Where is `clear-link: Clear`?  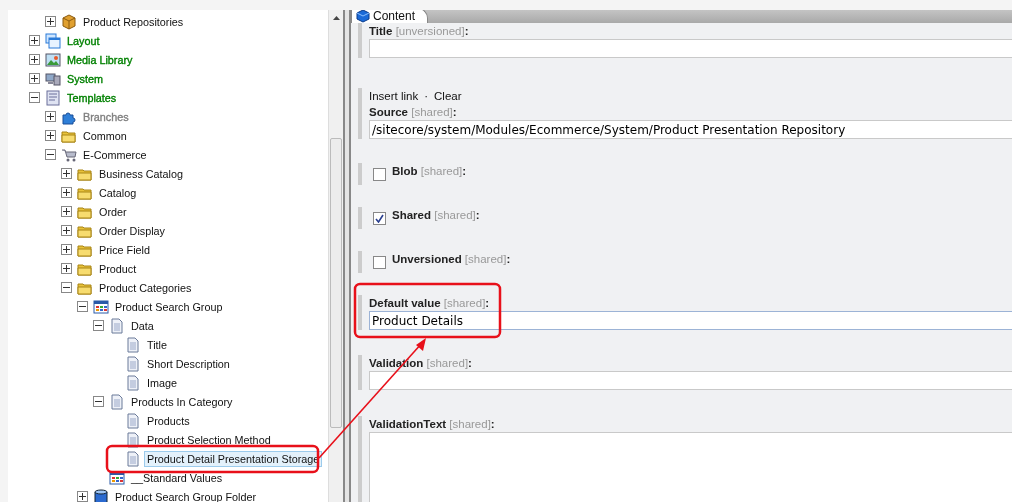
clear-link: Clear is located at coordinates (448, 96).